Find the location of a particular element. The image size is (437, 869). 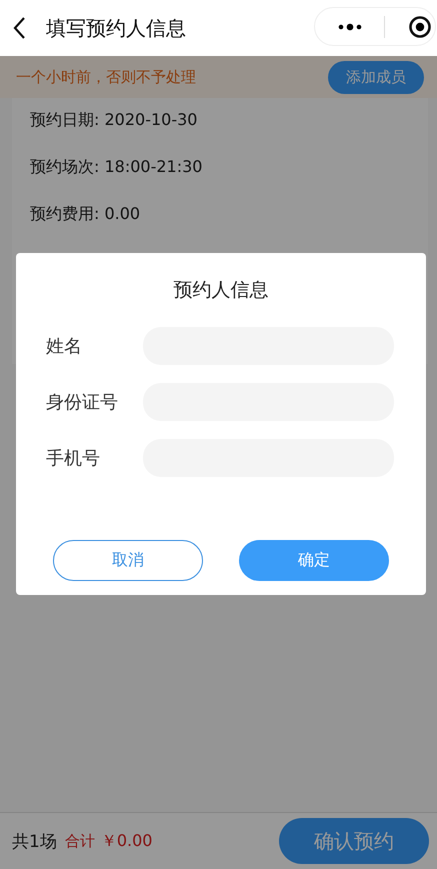

field-label: 身份证号 is located at coordinates (82, 402).